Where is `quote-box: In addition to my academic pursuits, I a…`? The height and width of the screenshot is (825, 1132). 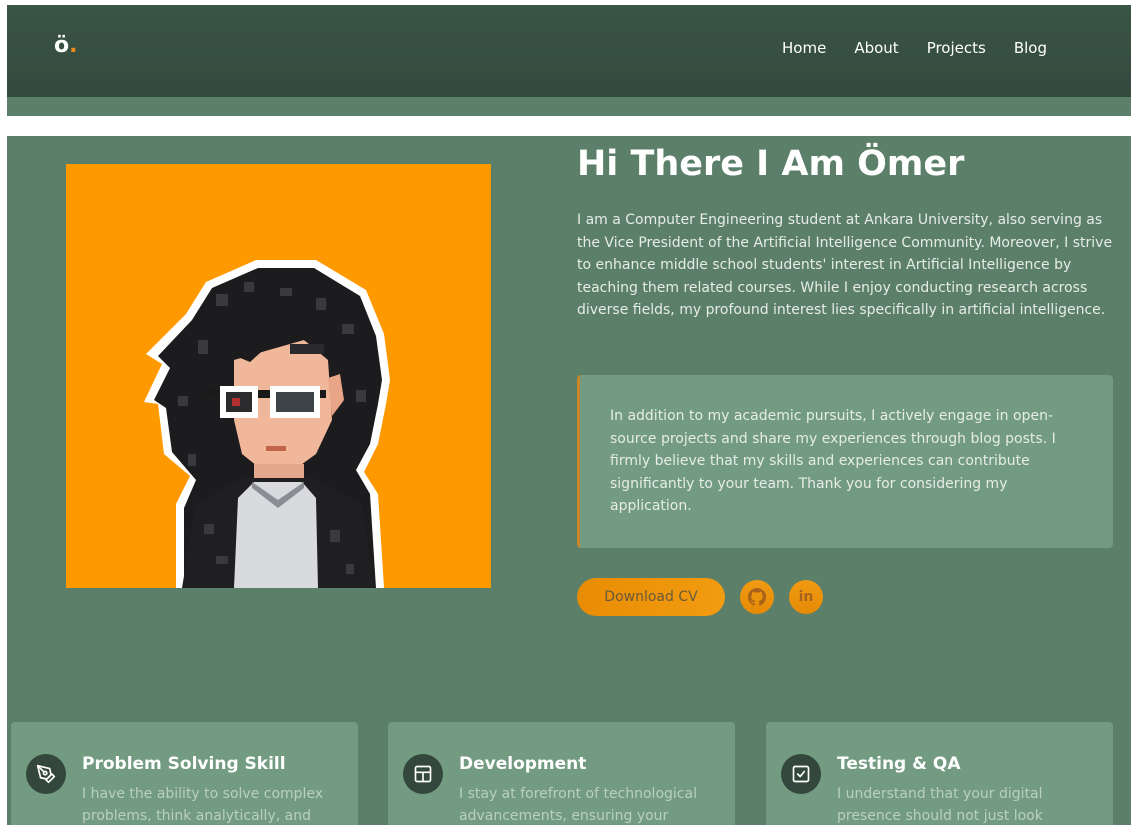 quote-box: In addition to my academic pursuits, I a… is located at coordinates (845, 461).